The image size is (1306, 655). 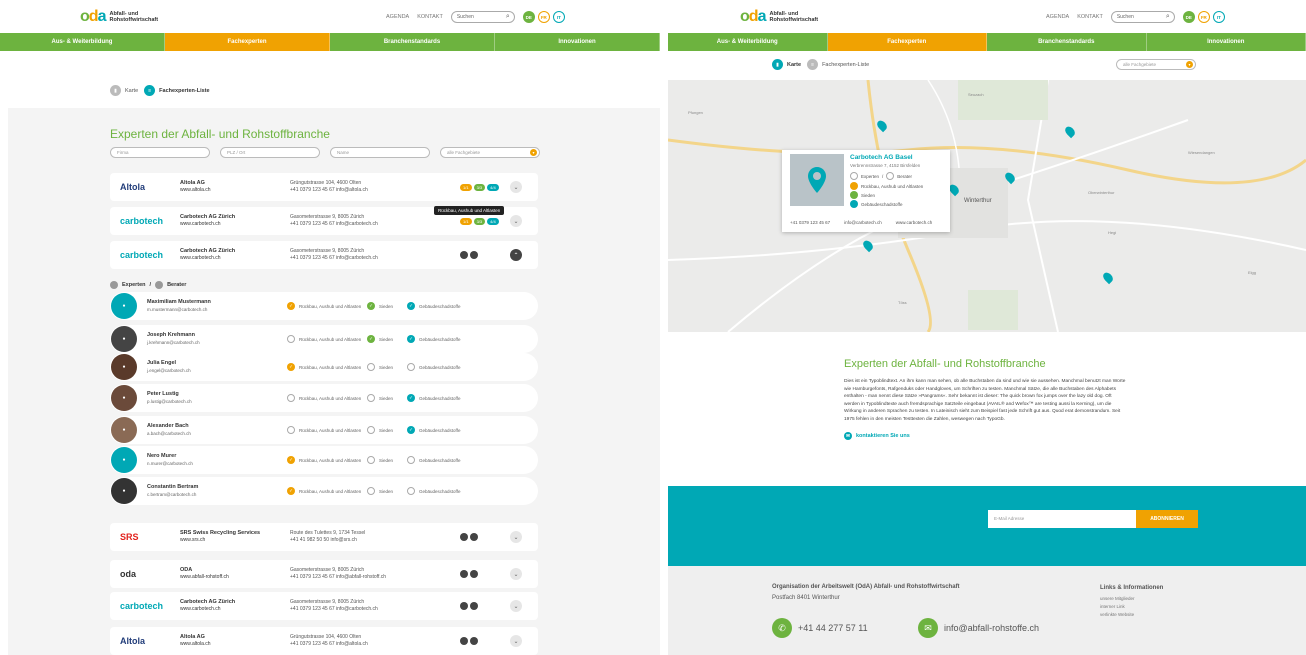 What do you see at coordinates (177, 309) in the screenshot?
I see `person-mail: m.mustermann@carbotech.ch` at bounding box center [177, 309].